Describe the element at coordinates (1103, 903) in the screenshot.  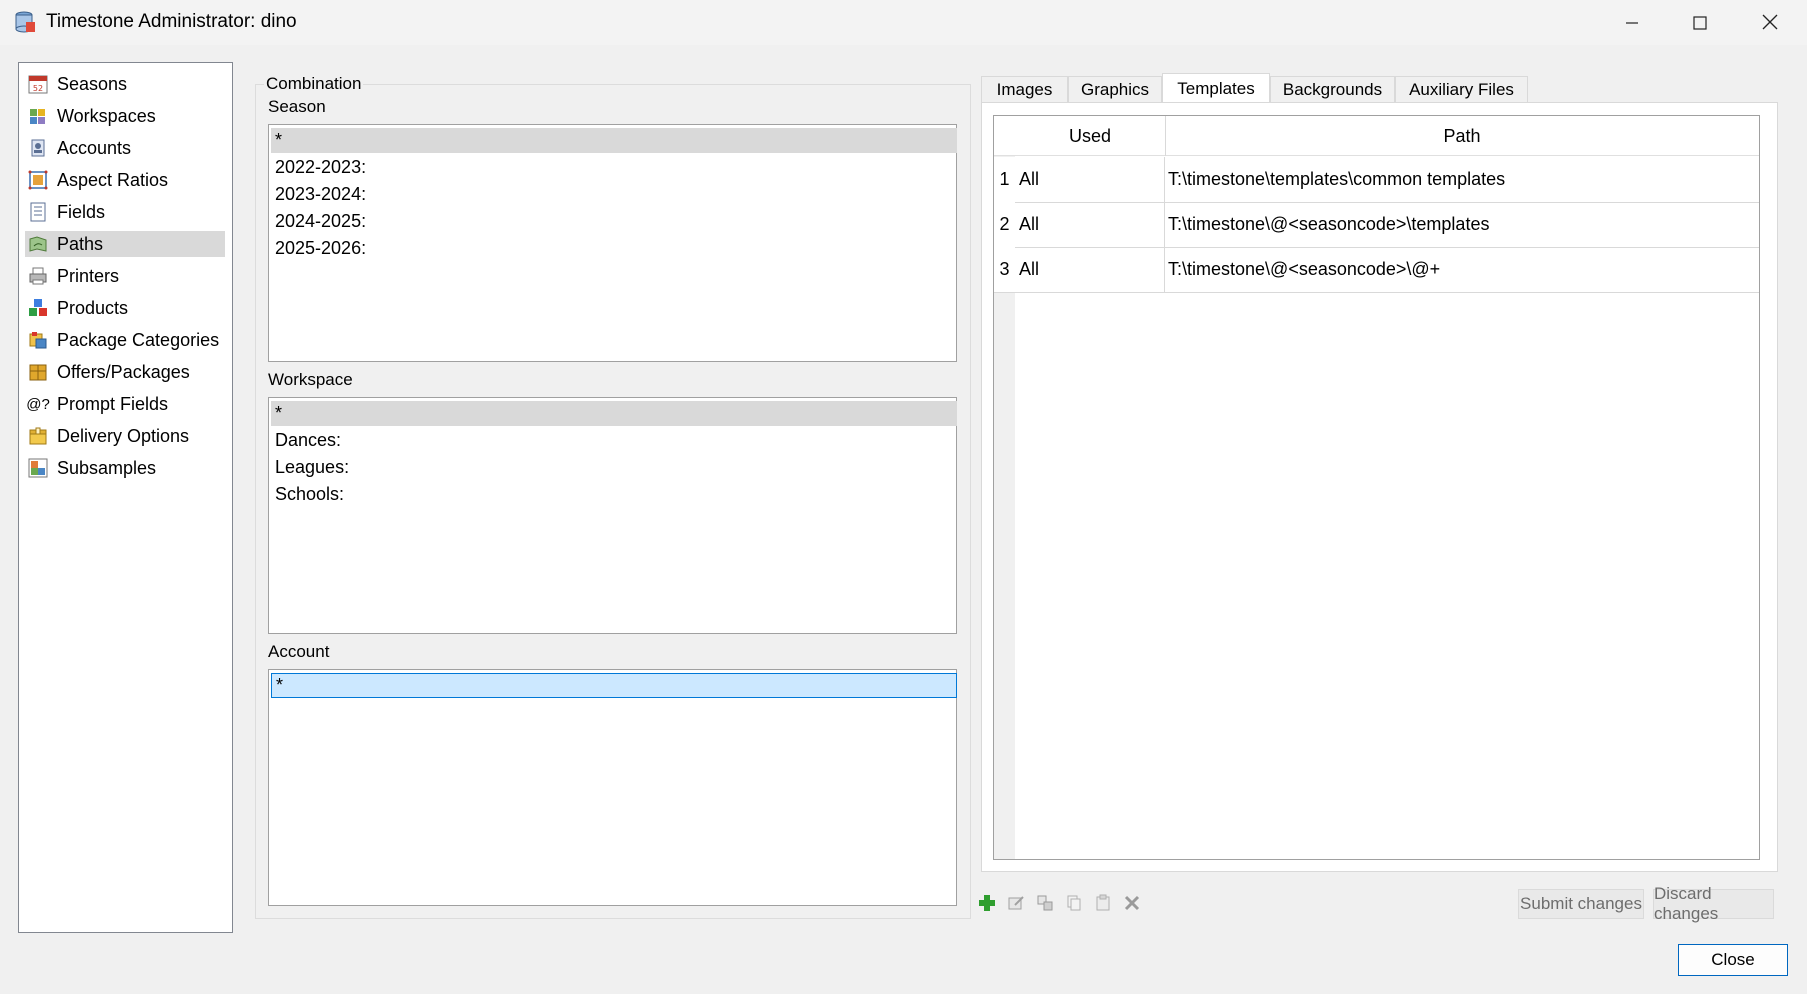
I see `paste-icon` at that location.